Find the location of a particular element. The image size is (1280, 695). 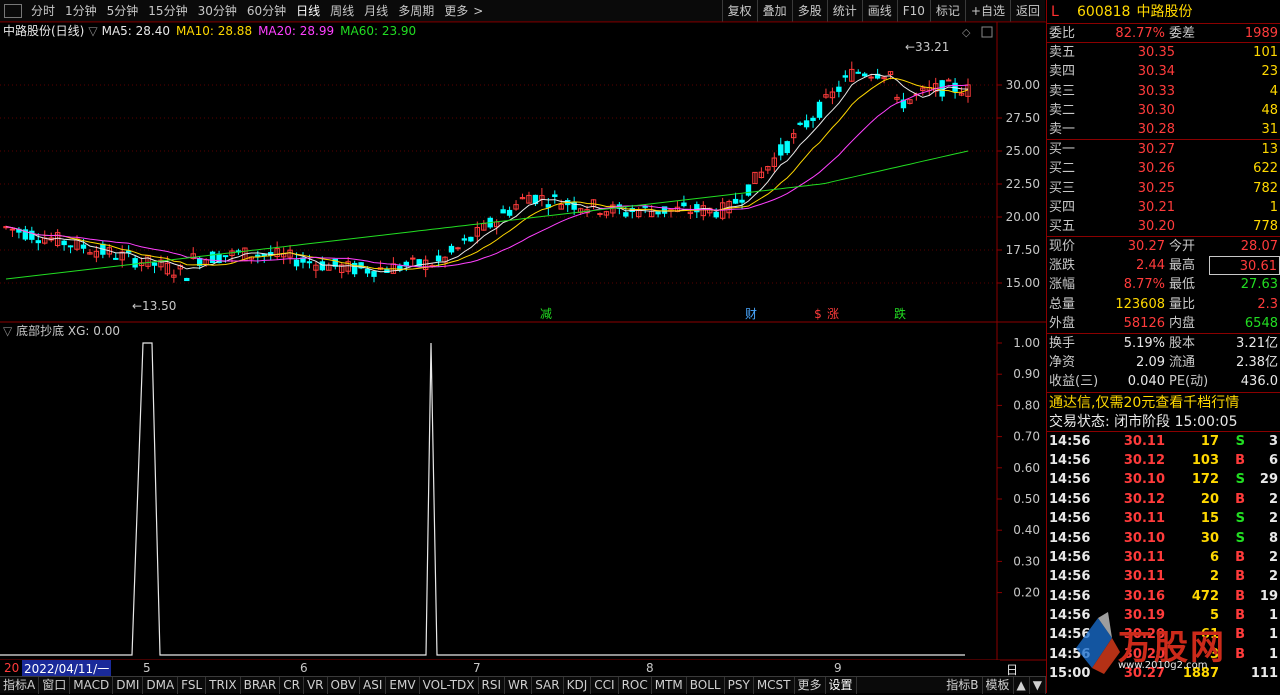

indicator-tab: ROC is located at coordinates (635, 685).